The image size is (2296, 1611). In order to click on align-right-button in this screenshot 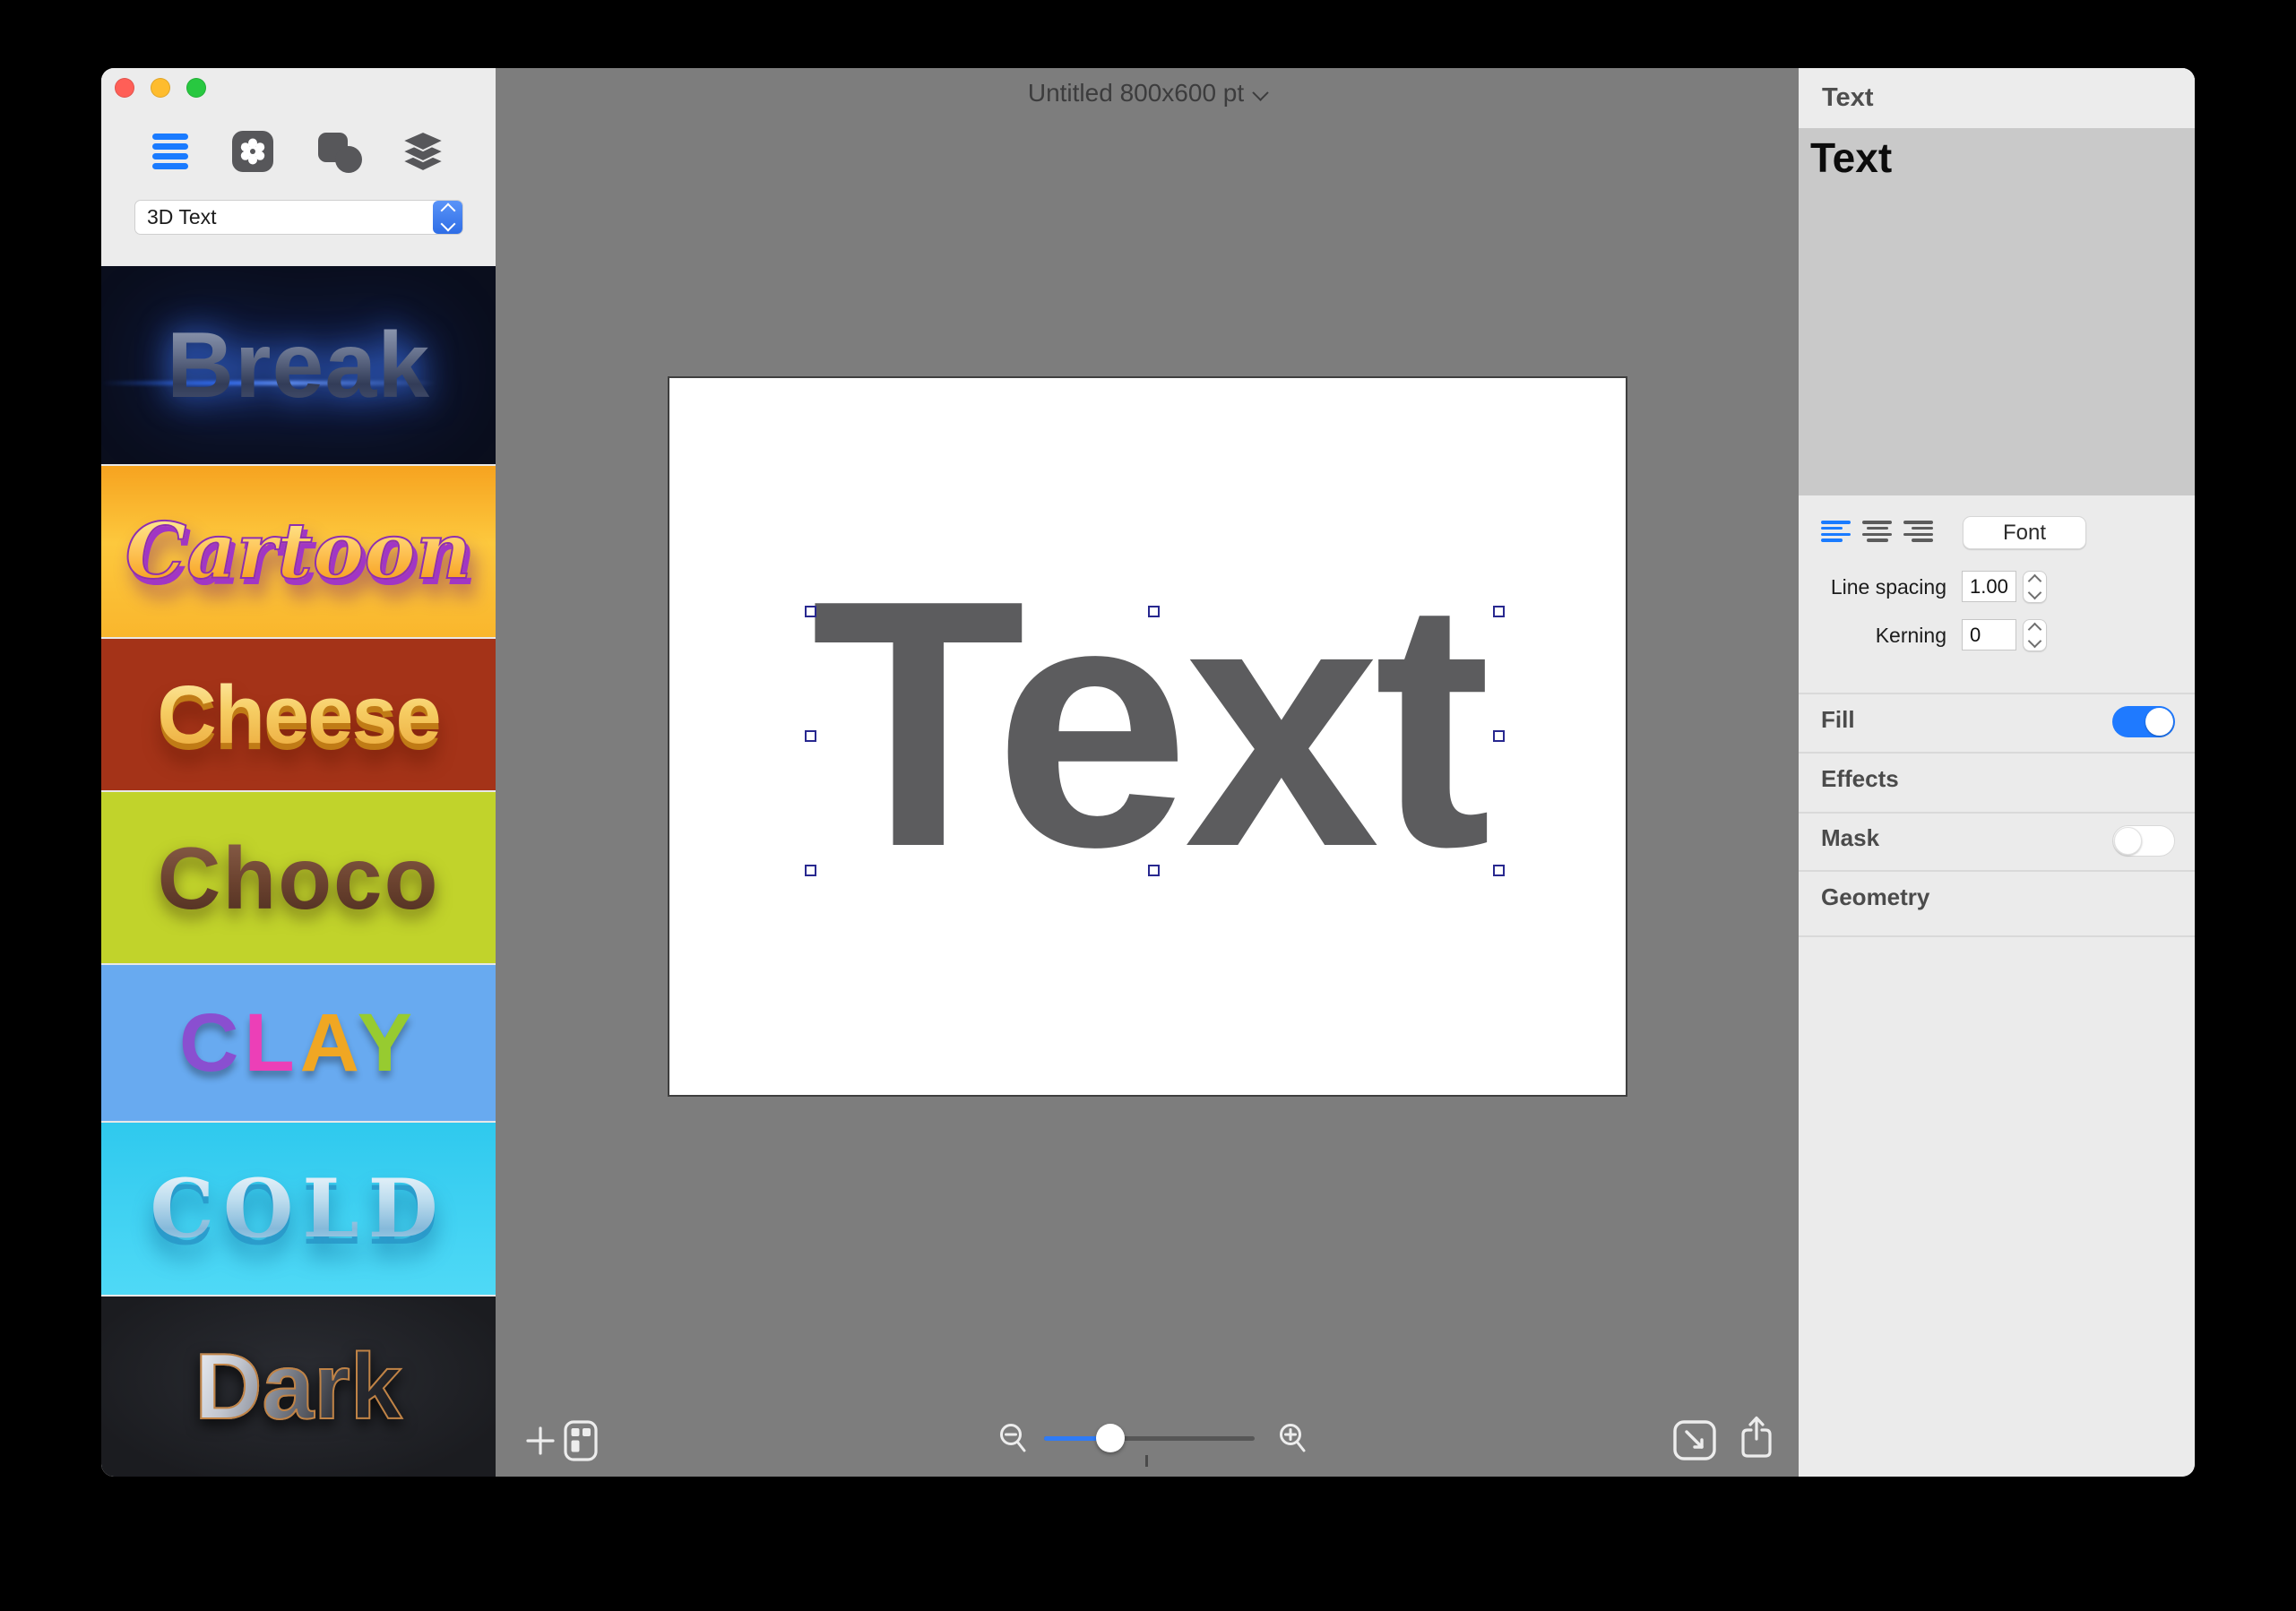, I will do `click(1918, 532)`.